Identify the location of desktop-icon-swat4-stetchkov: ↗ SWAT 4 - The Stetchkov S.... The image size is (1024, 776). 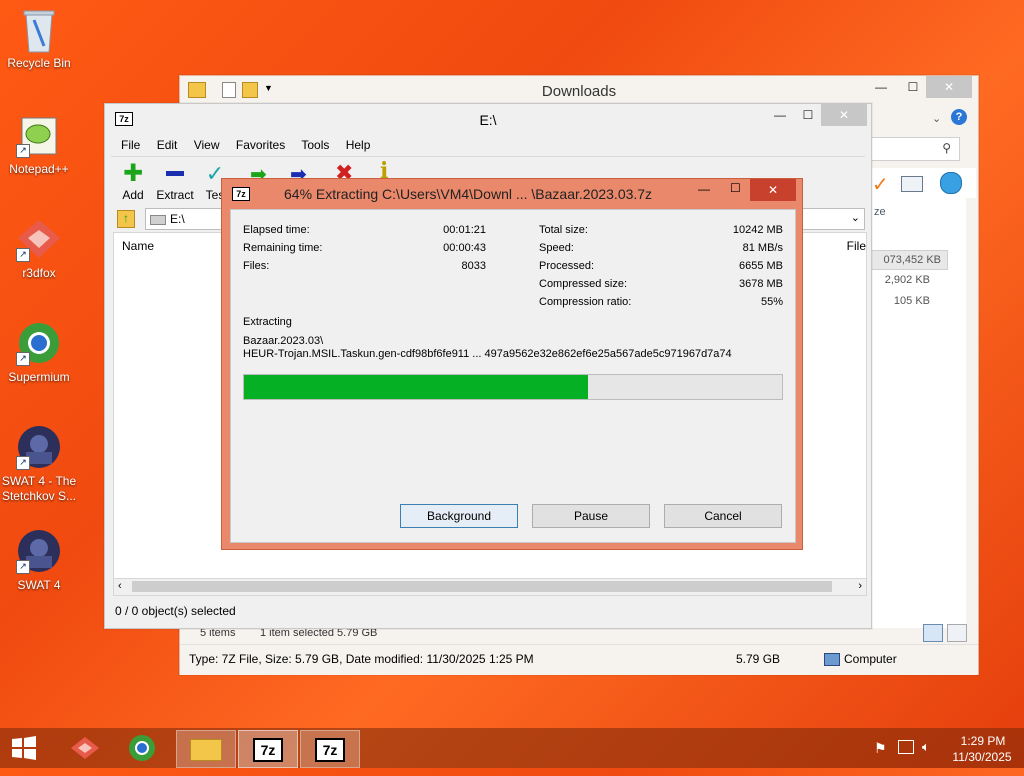
(39, 464).